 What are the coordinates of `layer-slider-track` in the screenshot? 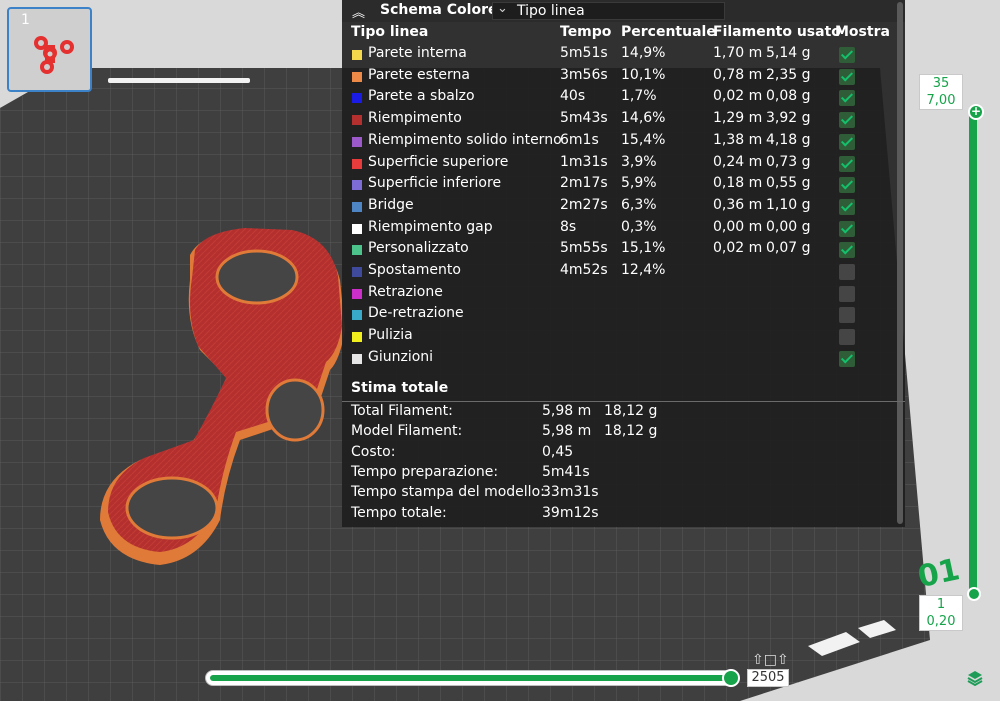 It's located at (973, 353).